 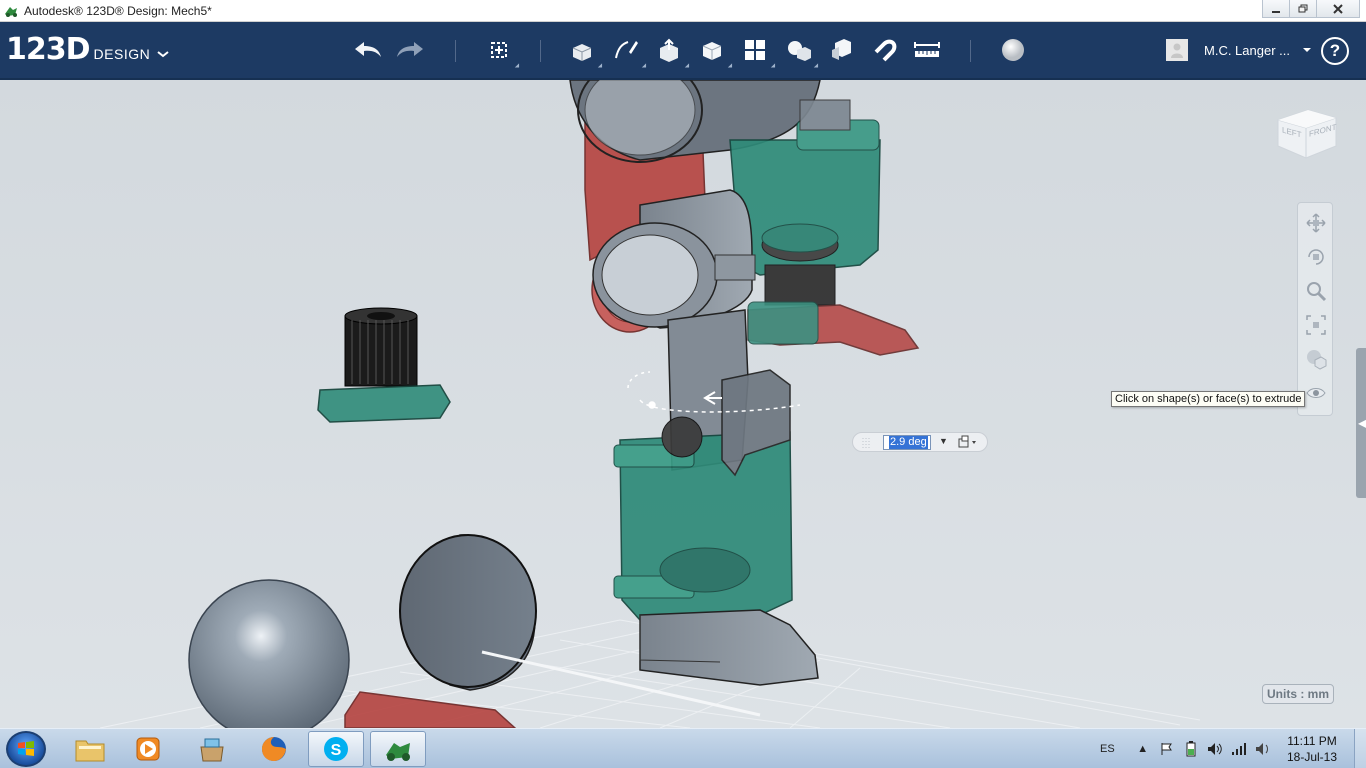 I want to click on clock-date: 18-Jul-13, so click(x=1312, y=757).